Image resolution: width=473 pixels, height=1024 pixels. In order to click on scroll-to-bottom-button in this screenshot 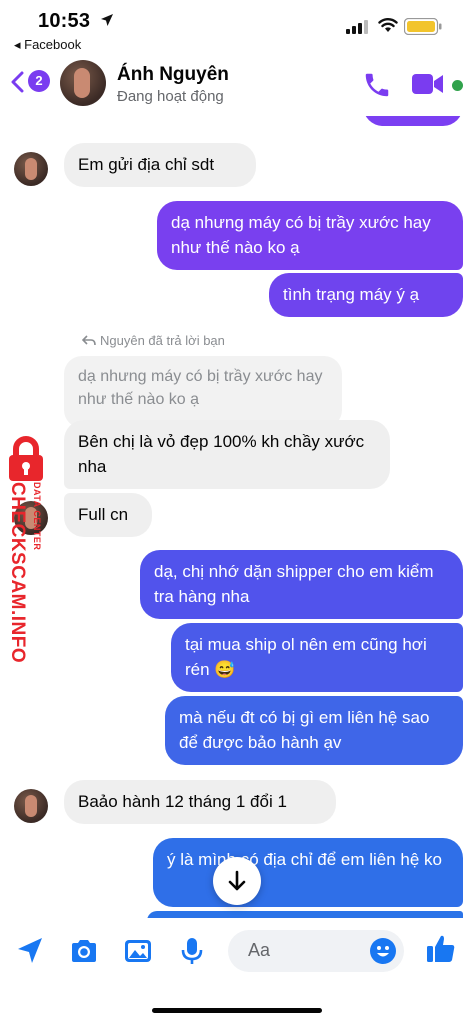, I will do `click(237, 881)`.